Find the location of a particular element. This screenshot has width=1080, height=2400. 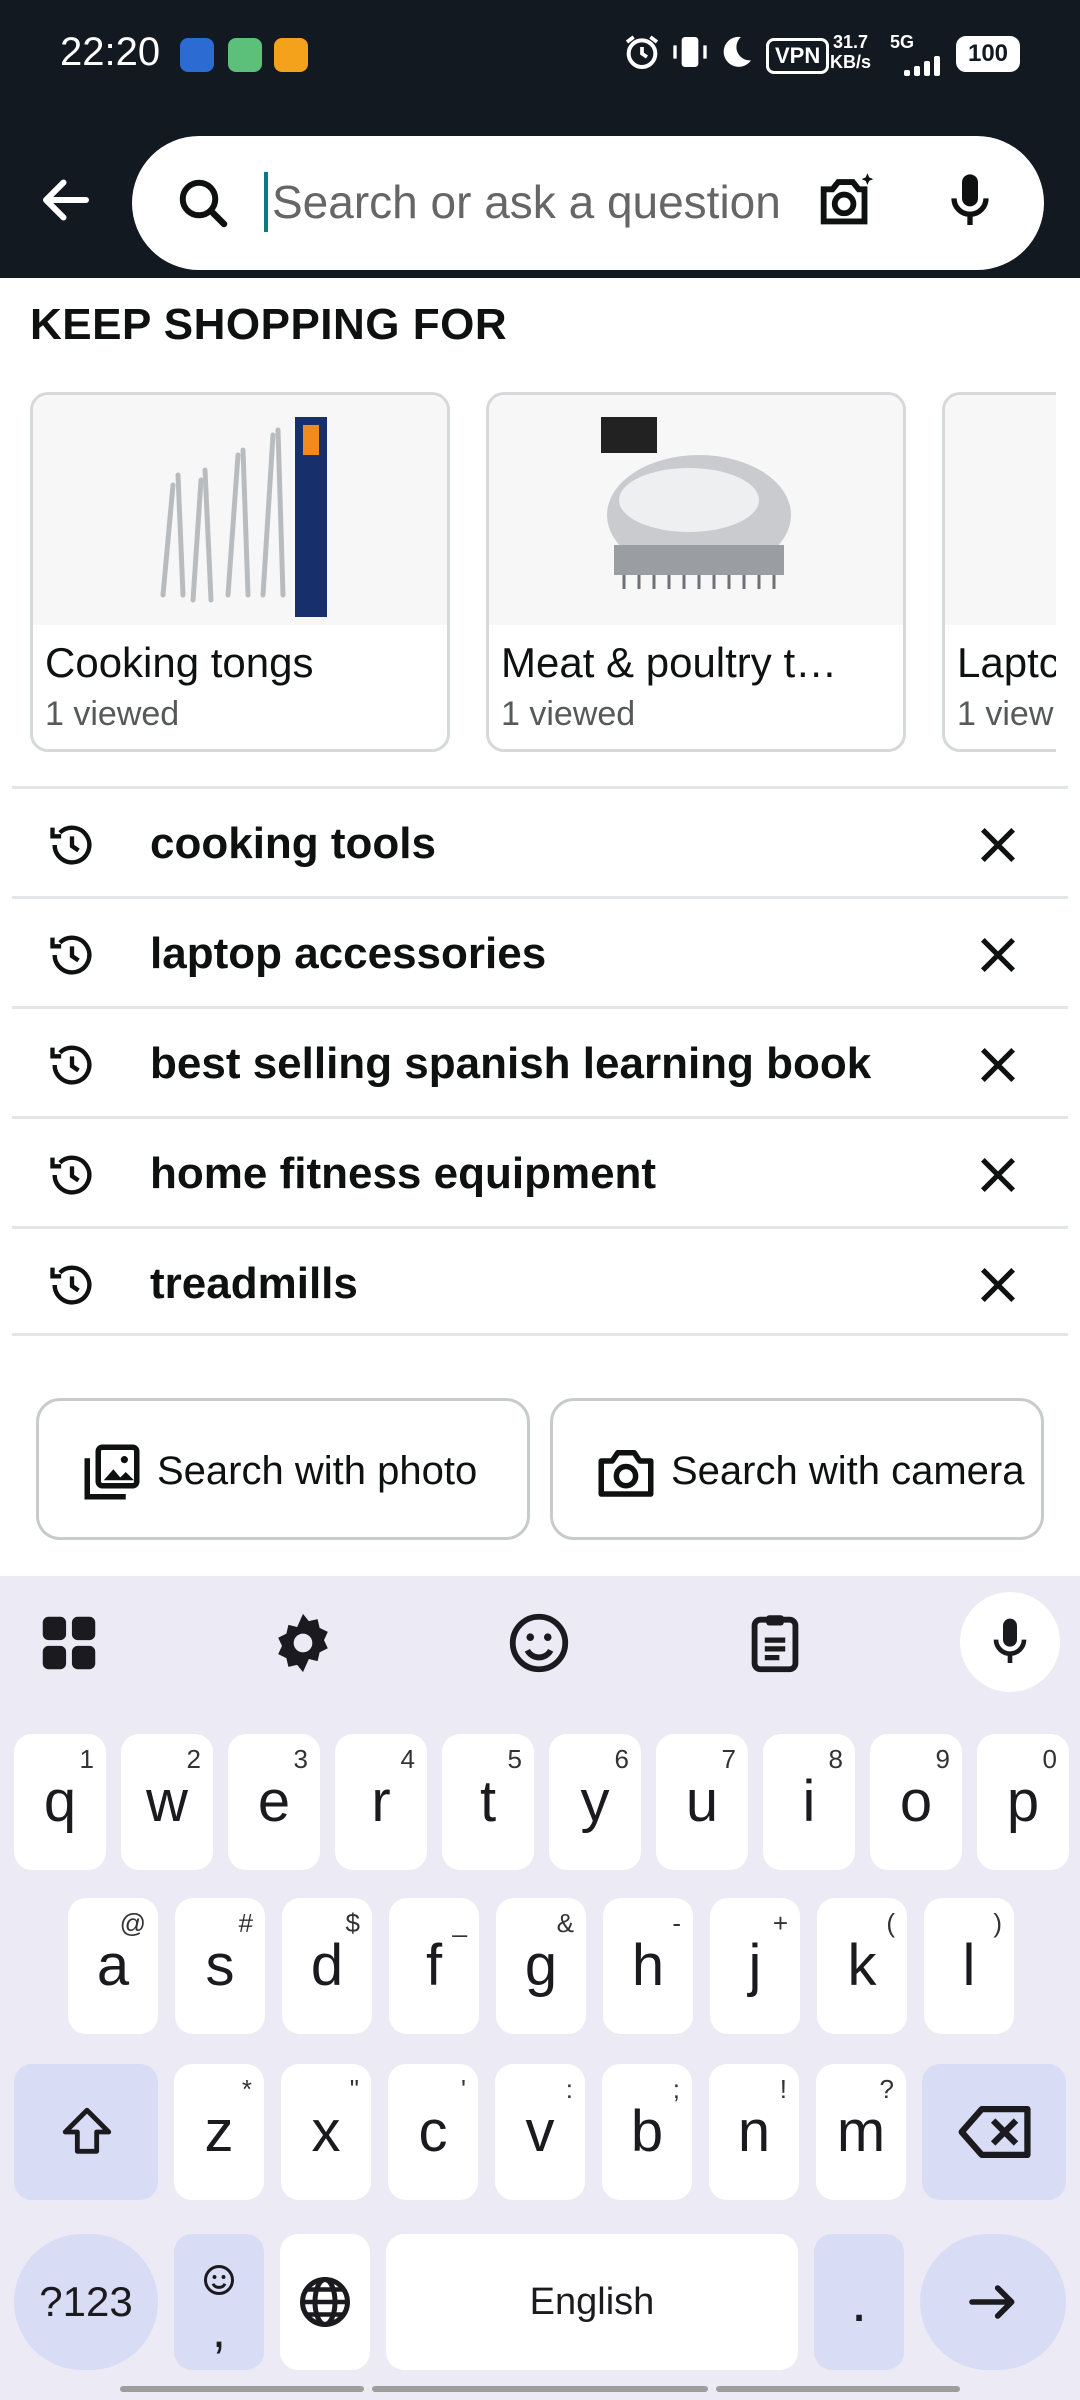

history-item-label: treadmills is located at coordinates (254, 1283).